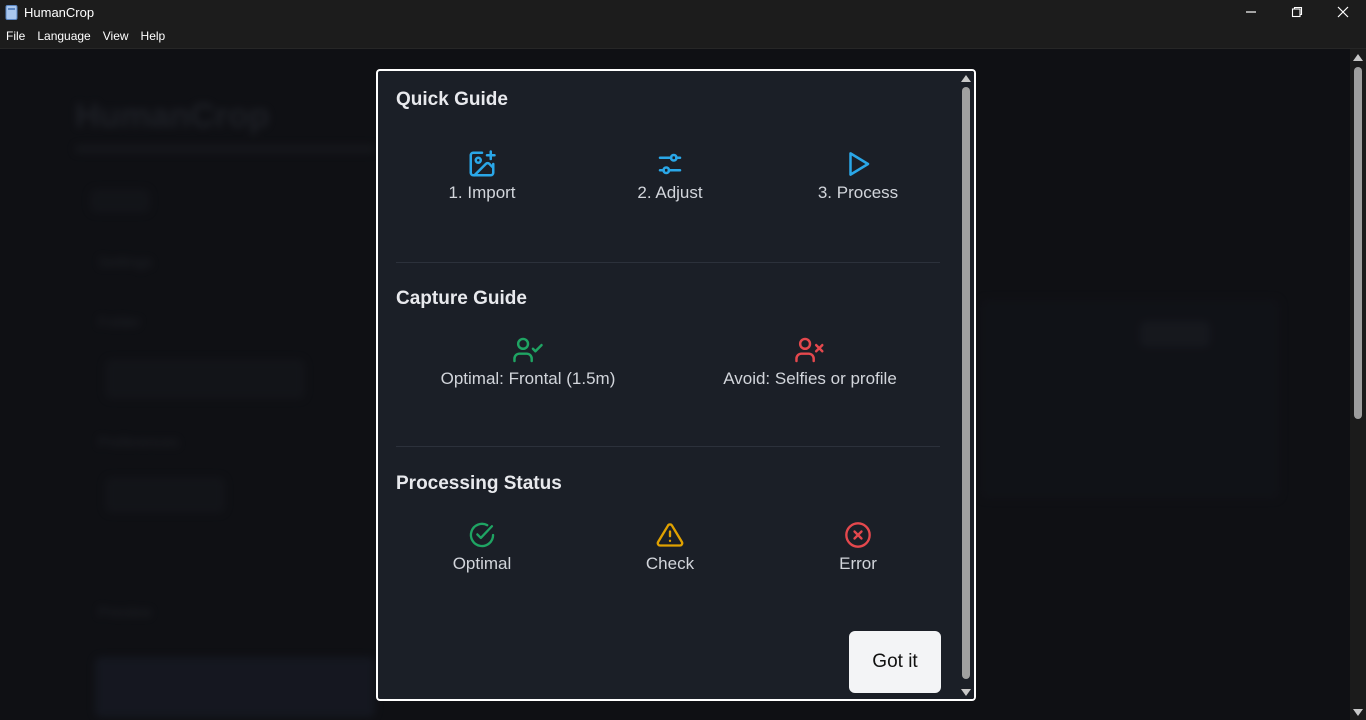 This screenshot has width=1366, height=720. I want to click on capture-avoid-label: Avoid: Selfies or profile, so click(810, 378).